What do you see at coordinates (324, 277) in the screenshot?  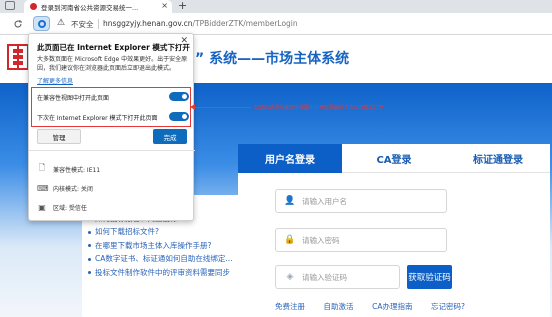 I see `captcha-placeholder: 请输入验证码` at bounding box center [324, 277].